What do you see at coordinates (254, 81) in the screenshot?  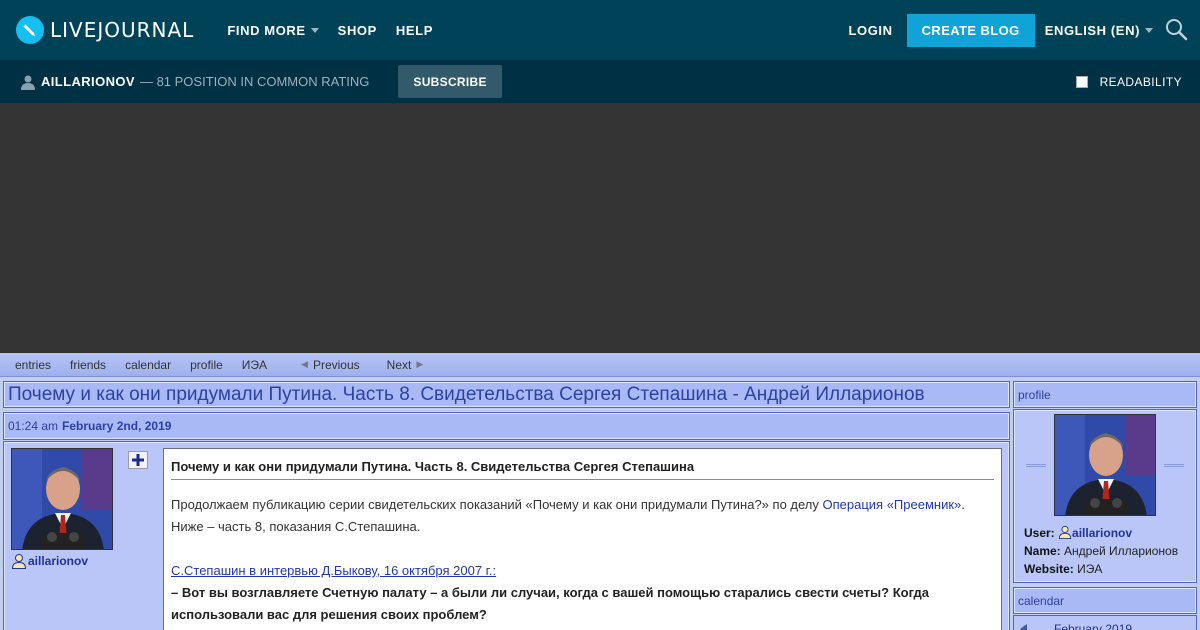 I see `rating-text: — 81 POSITION IN COMMON RATING` at bounding box center [254, 81].